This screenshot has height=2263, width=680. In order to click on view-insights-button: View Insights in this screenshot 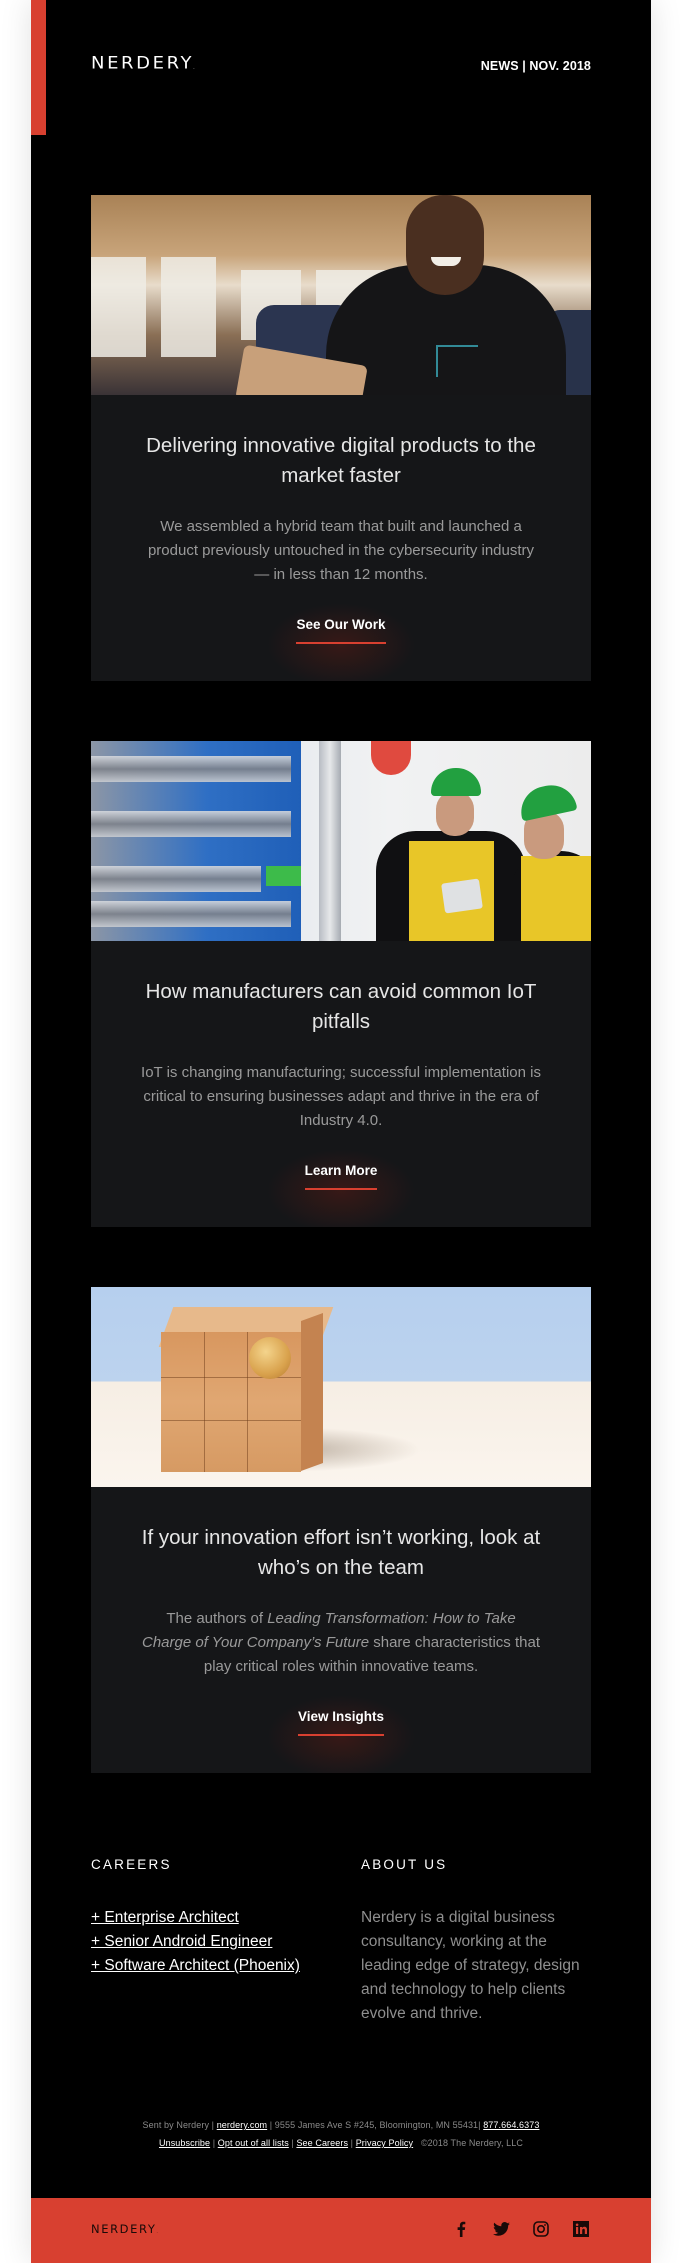, I will do `click(341, 1722)`.